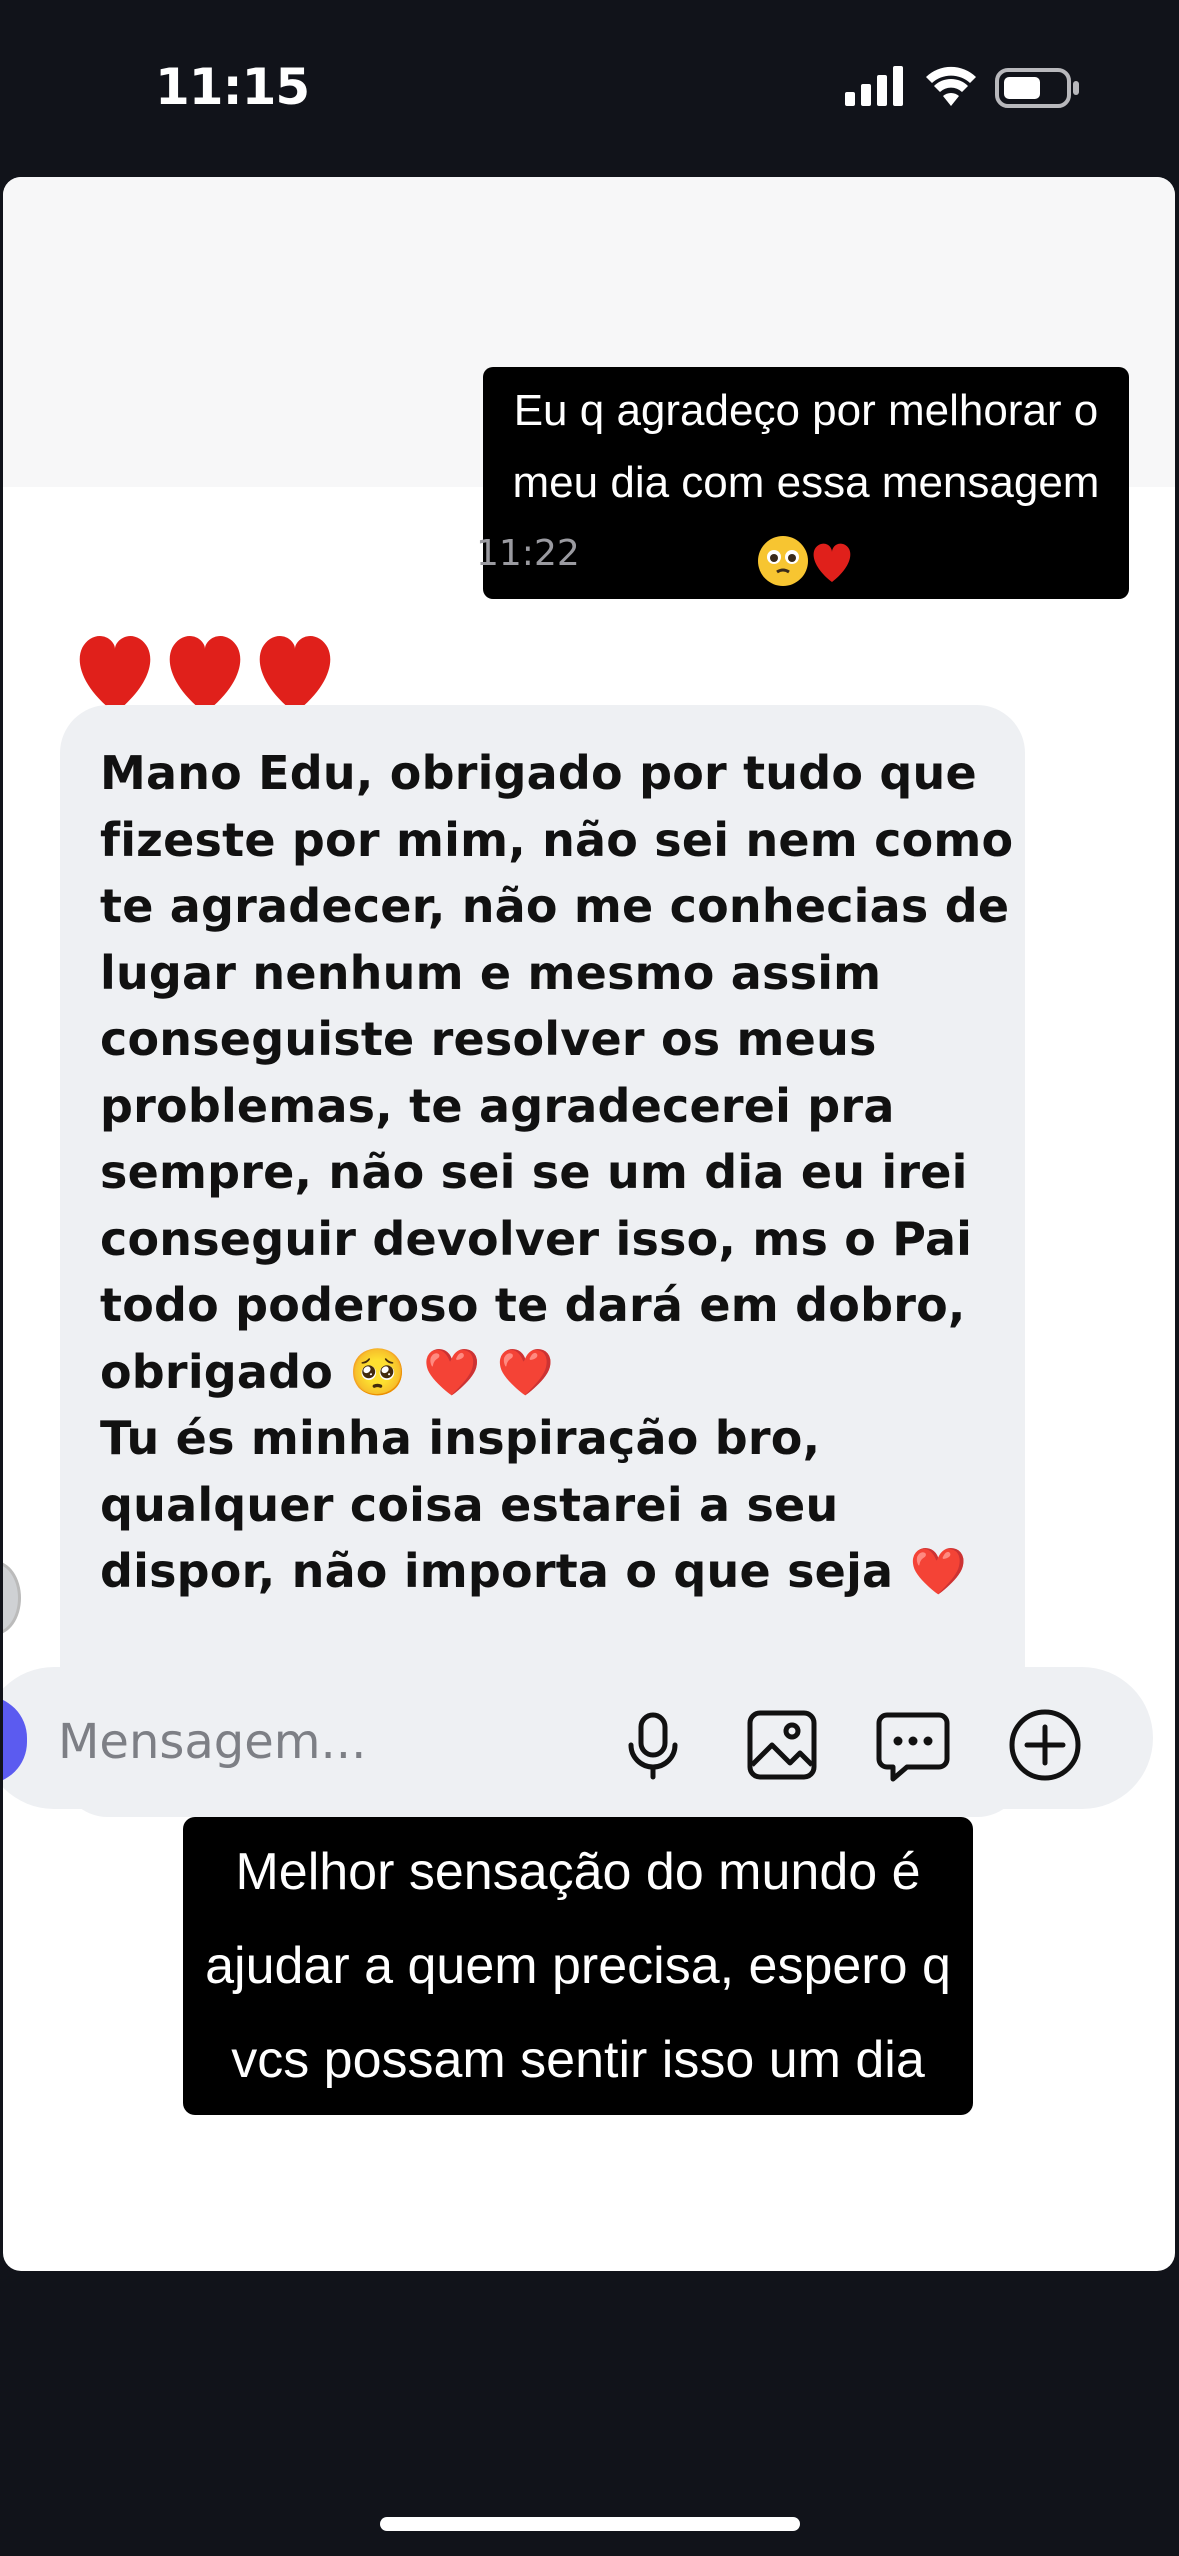 The width and height of the screenshot is (1179, 2556). I want to click on message-line: fizeste por mim, não sei nem como, so click(557, 839).